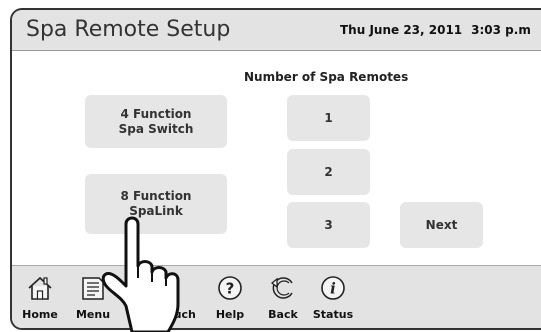 The image size is (541, 332). Describe the element at coordinates (128, 29) in the screenshot. I see `page-title: Spa Remote Setup` at that location.